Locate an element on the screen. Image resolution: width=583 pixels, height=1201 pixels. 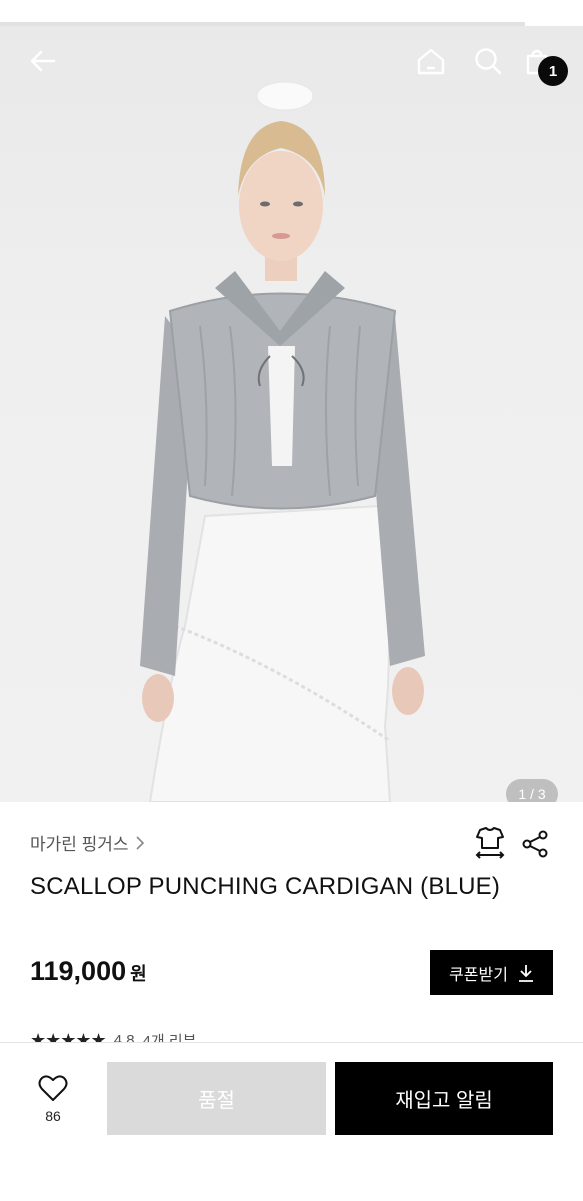
home-button is located at coordinates (431, 61).